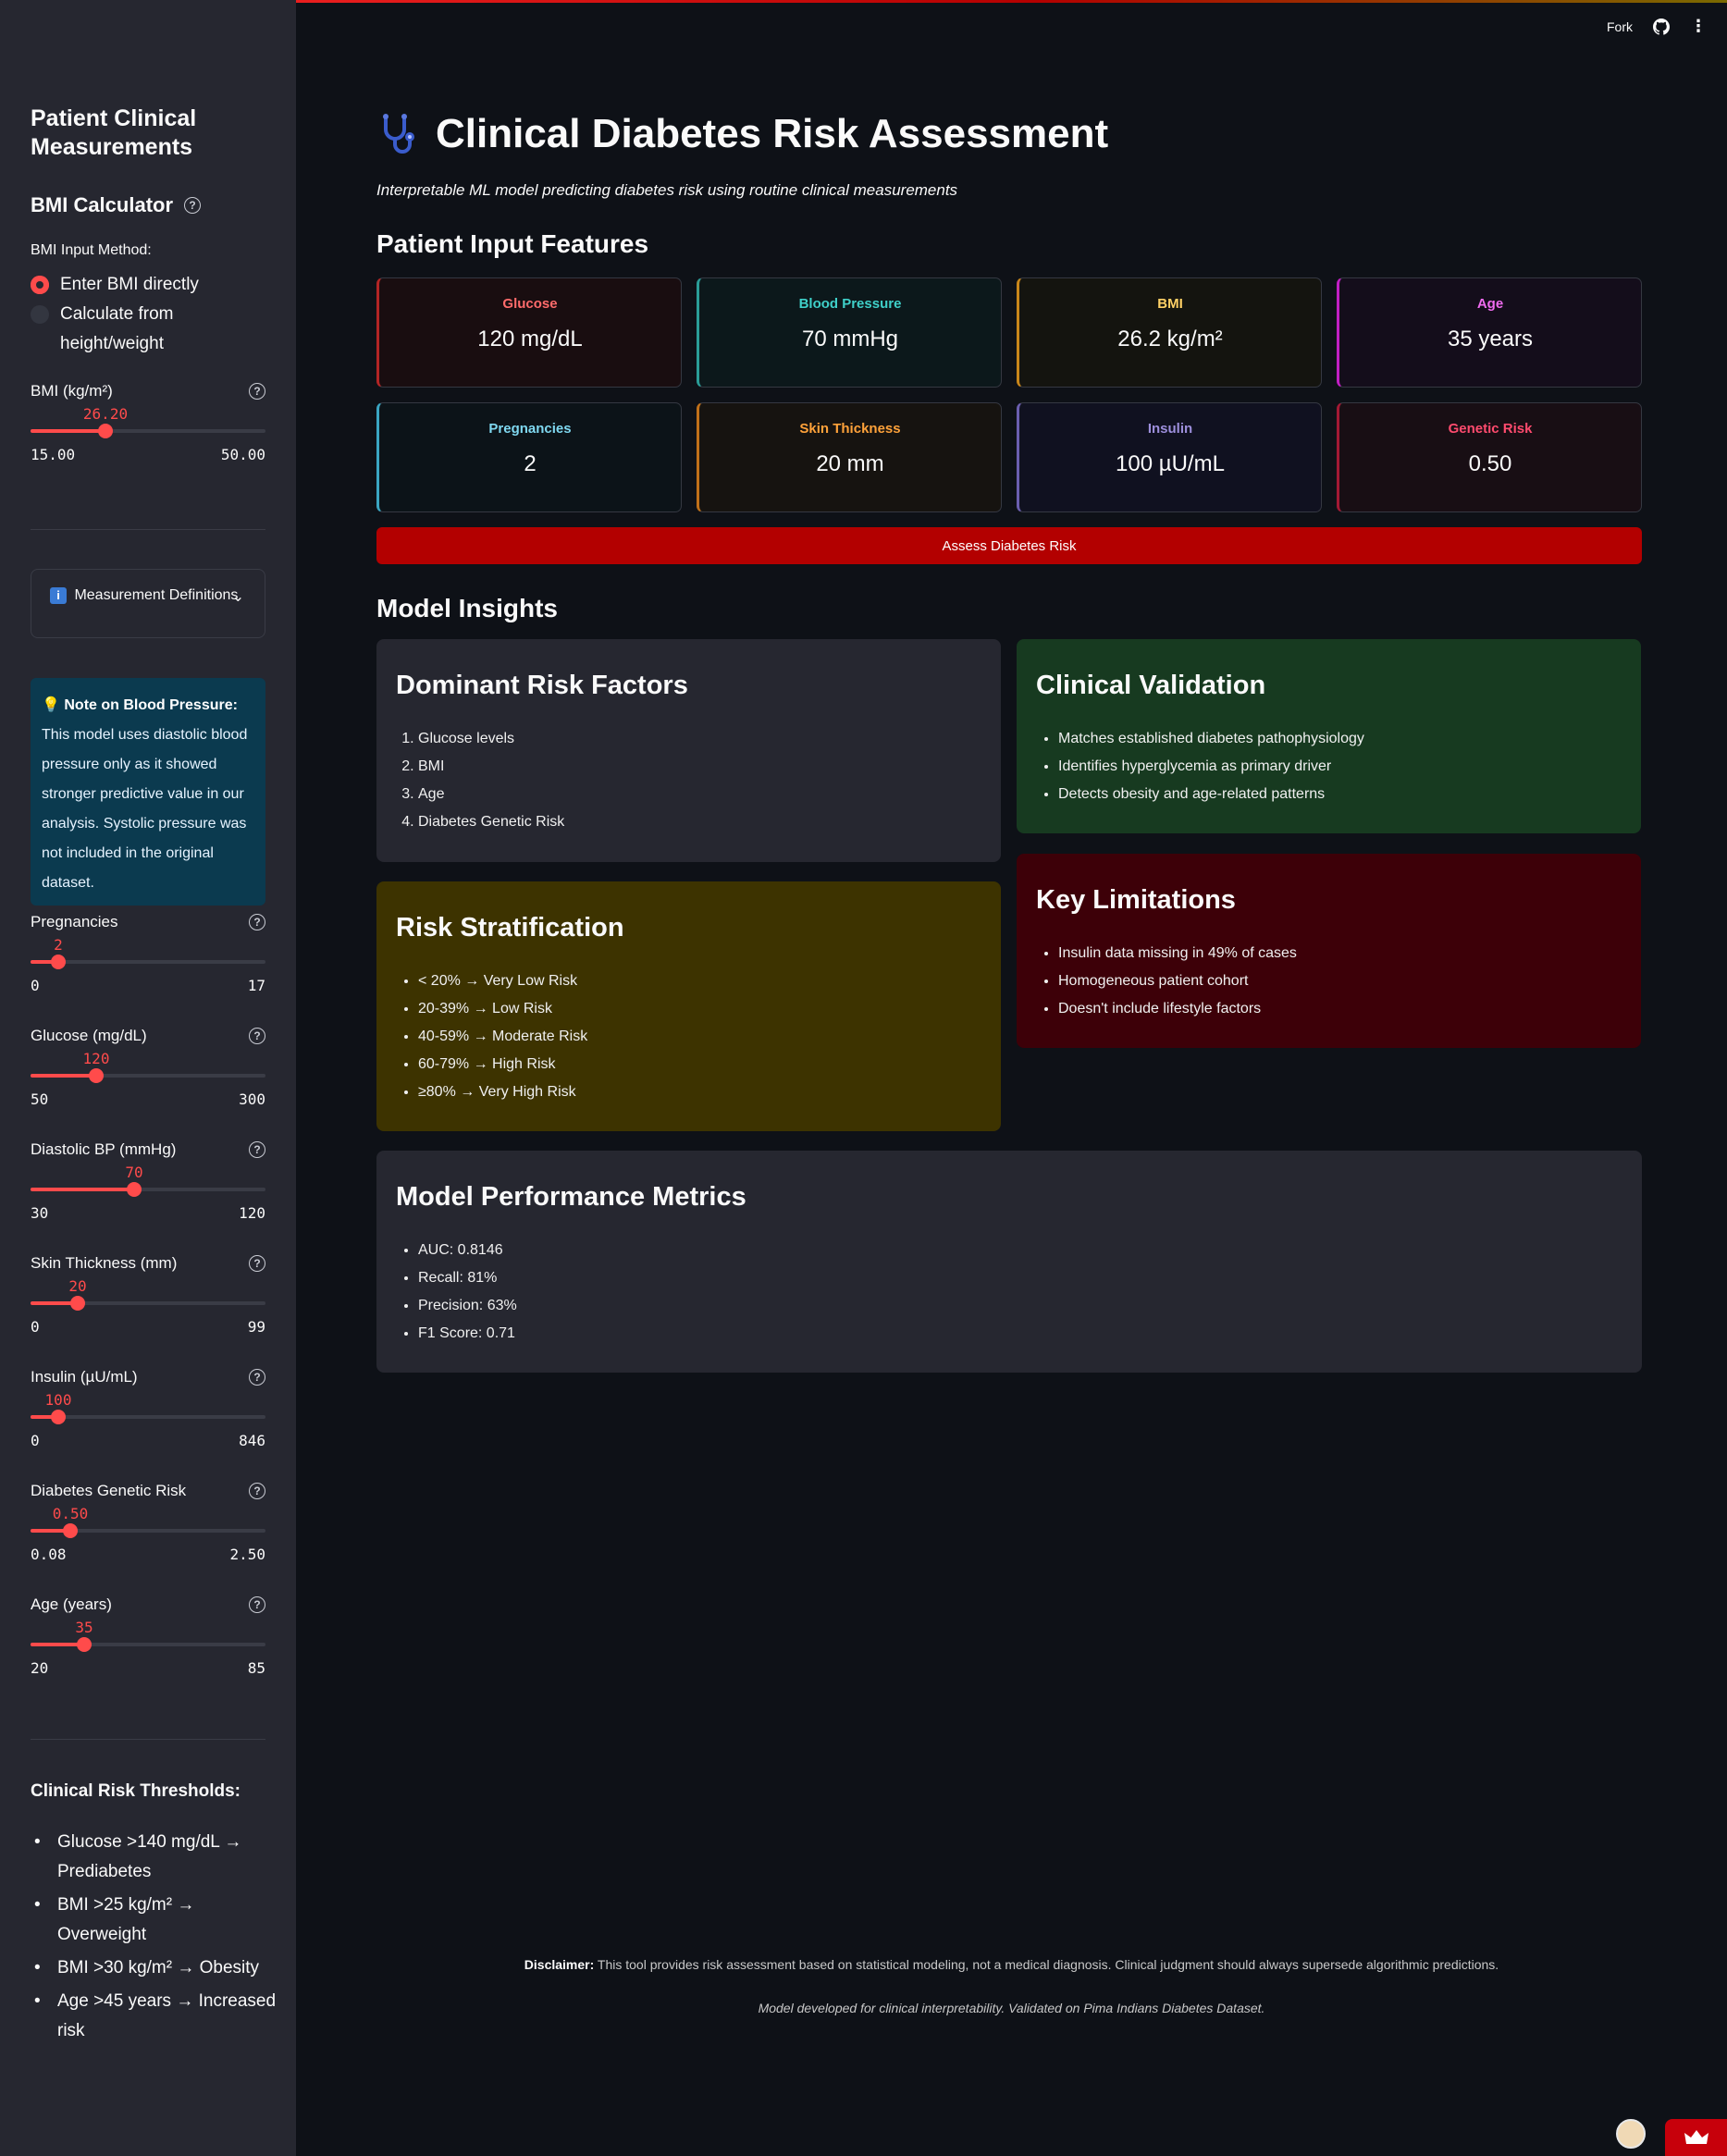  What do you see at coordinates (148, 1295) in the screenshot?
I see `skin-thickness-slider: Skin Thickness (mm)? 20 0 99` at bounding box center [148, 1295].